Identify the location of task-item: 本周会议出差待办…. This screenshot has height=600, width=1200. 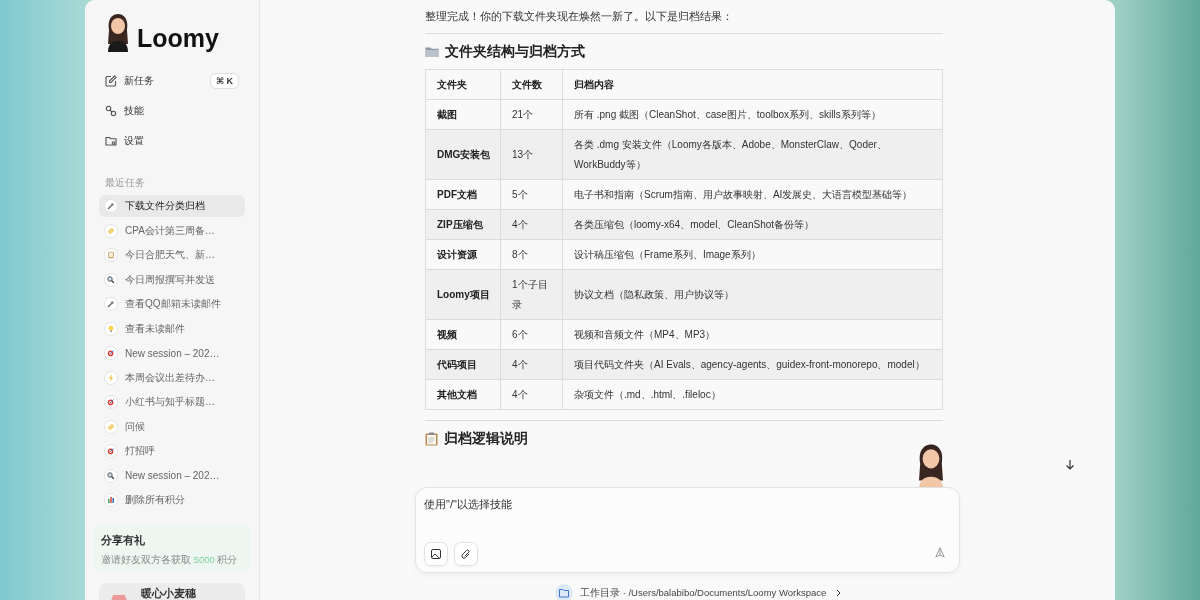
(172, 377).